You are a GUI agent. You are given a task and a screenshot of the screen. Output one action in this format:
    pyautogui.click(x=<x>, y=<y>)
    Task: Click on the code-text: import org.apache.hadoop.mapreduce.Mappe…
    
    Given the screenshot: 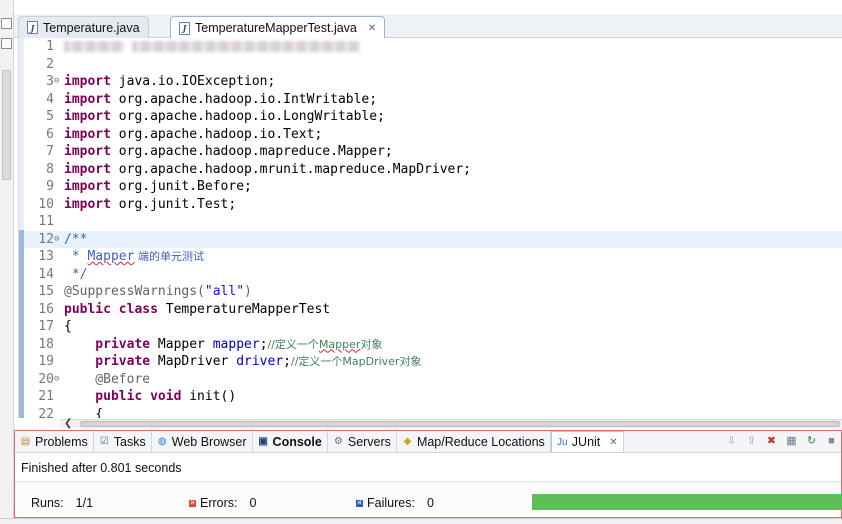 What is the action you would take?
    pyautogui.click(x=228, y=152)
    